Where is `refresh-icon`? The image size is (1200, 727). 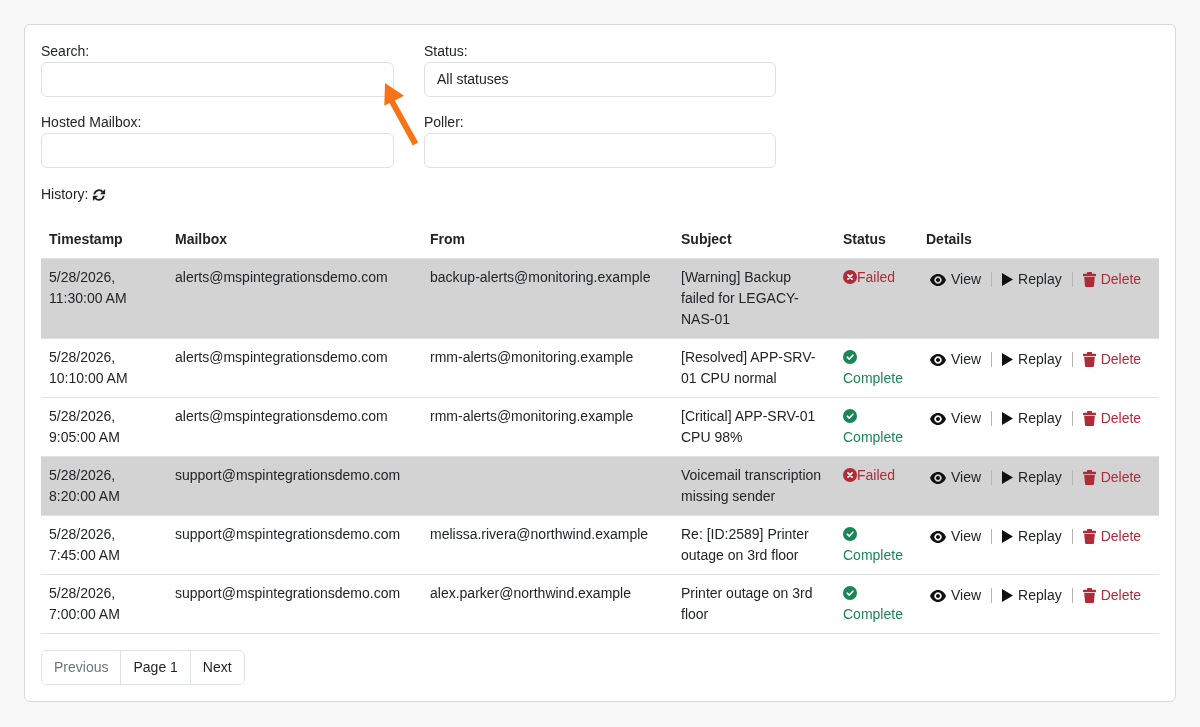 refresh-icon is located at coordinates (99, 194).